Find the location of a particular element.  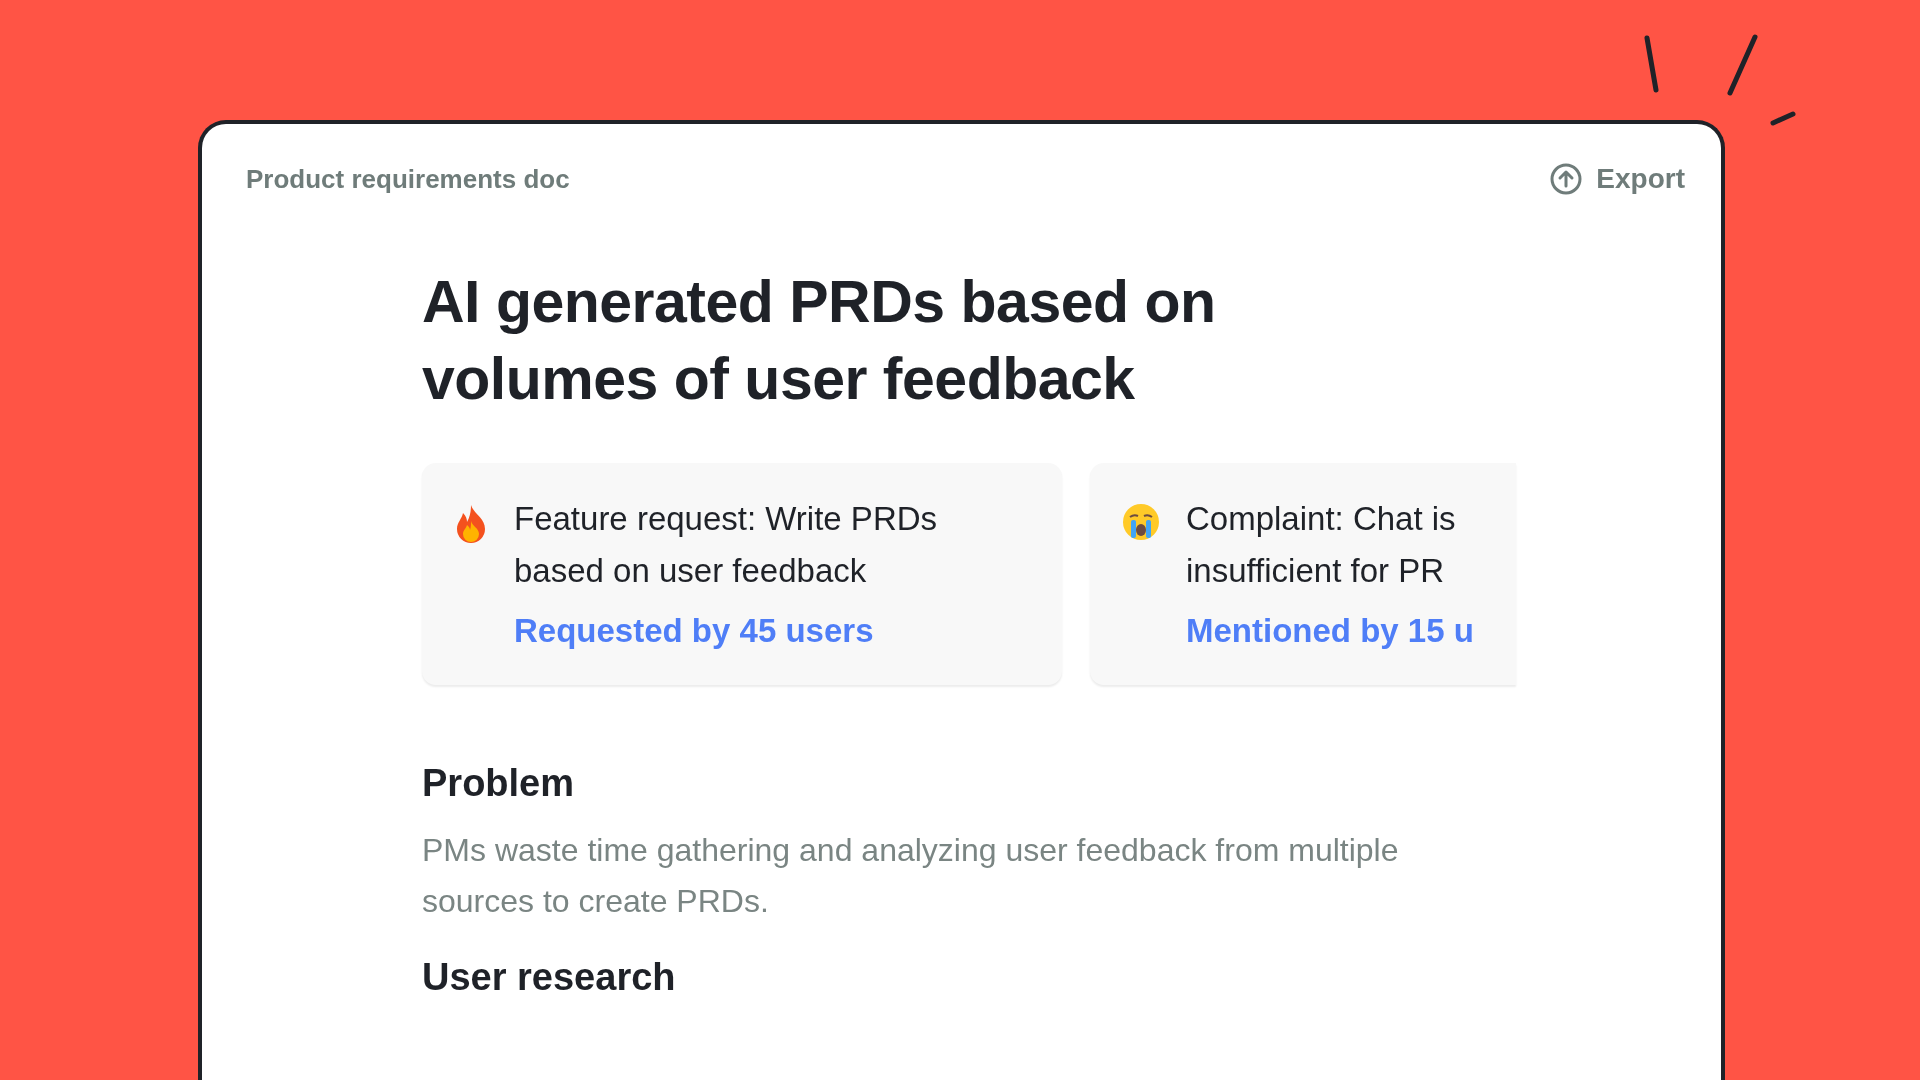

section-heading: Problem is located at coordinates (499, 784).